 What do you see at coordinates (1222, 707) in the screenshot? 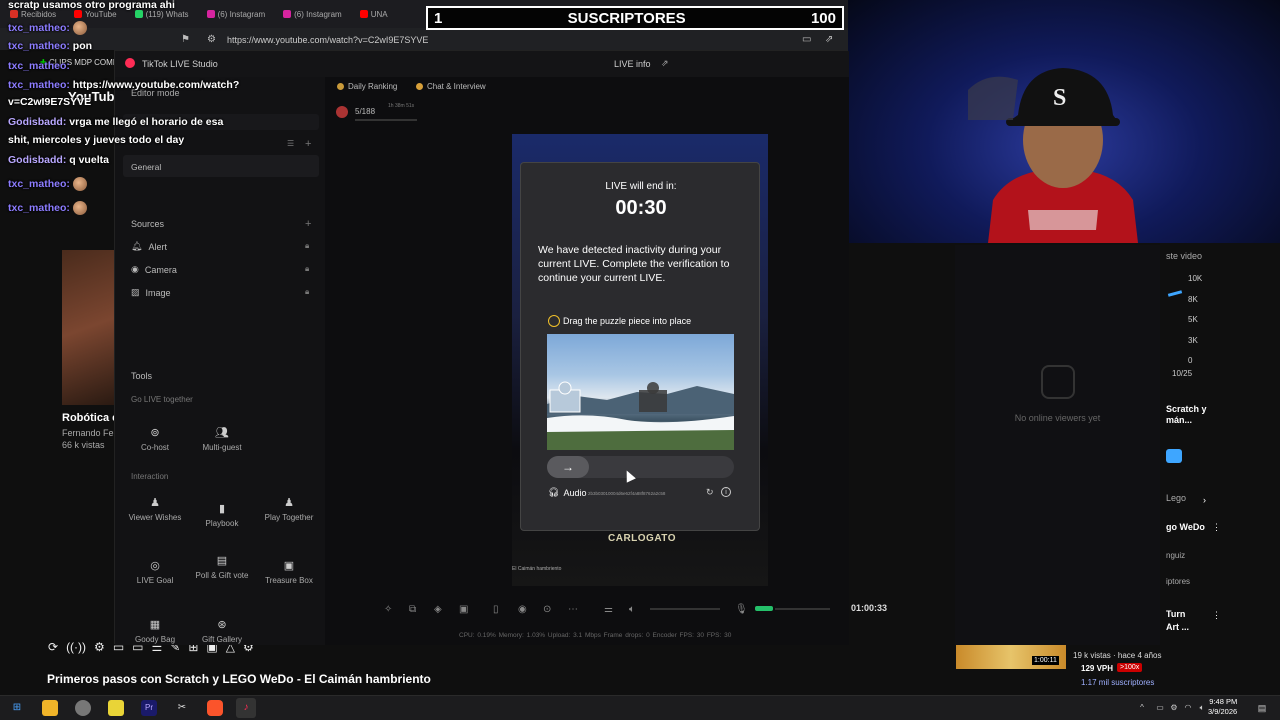
I see `system-clock: 9:48 PM 3/9/2026` at bounding box center [1222, 707].